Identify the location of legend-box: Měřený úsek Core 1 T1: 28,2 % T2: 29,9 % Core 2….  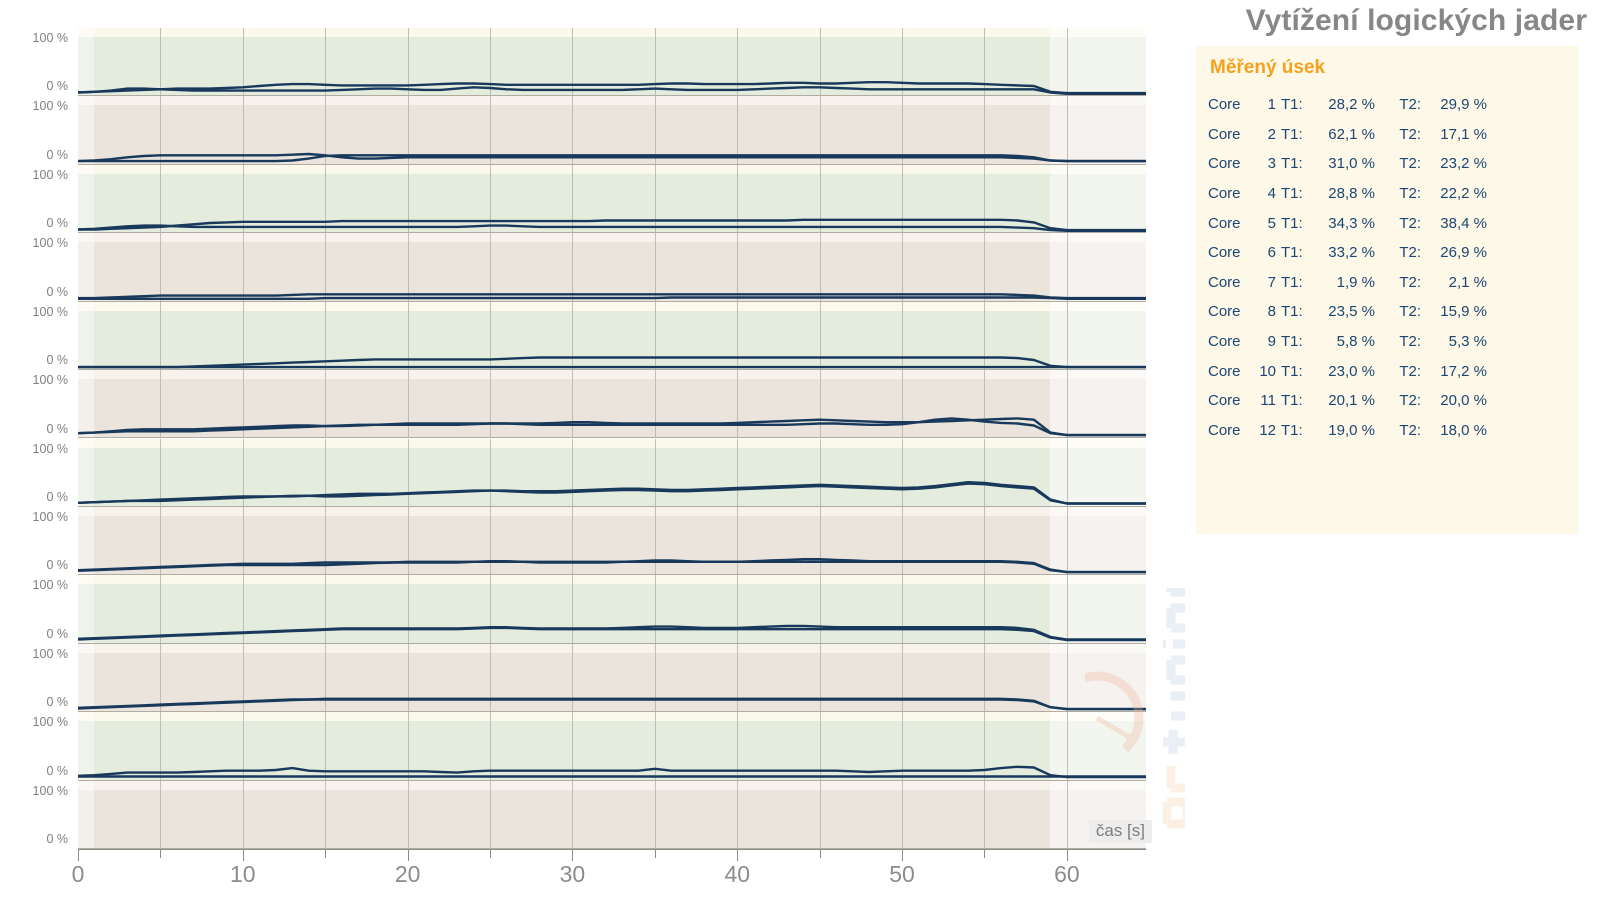
(1387, 290).